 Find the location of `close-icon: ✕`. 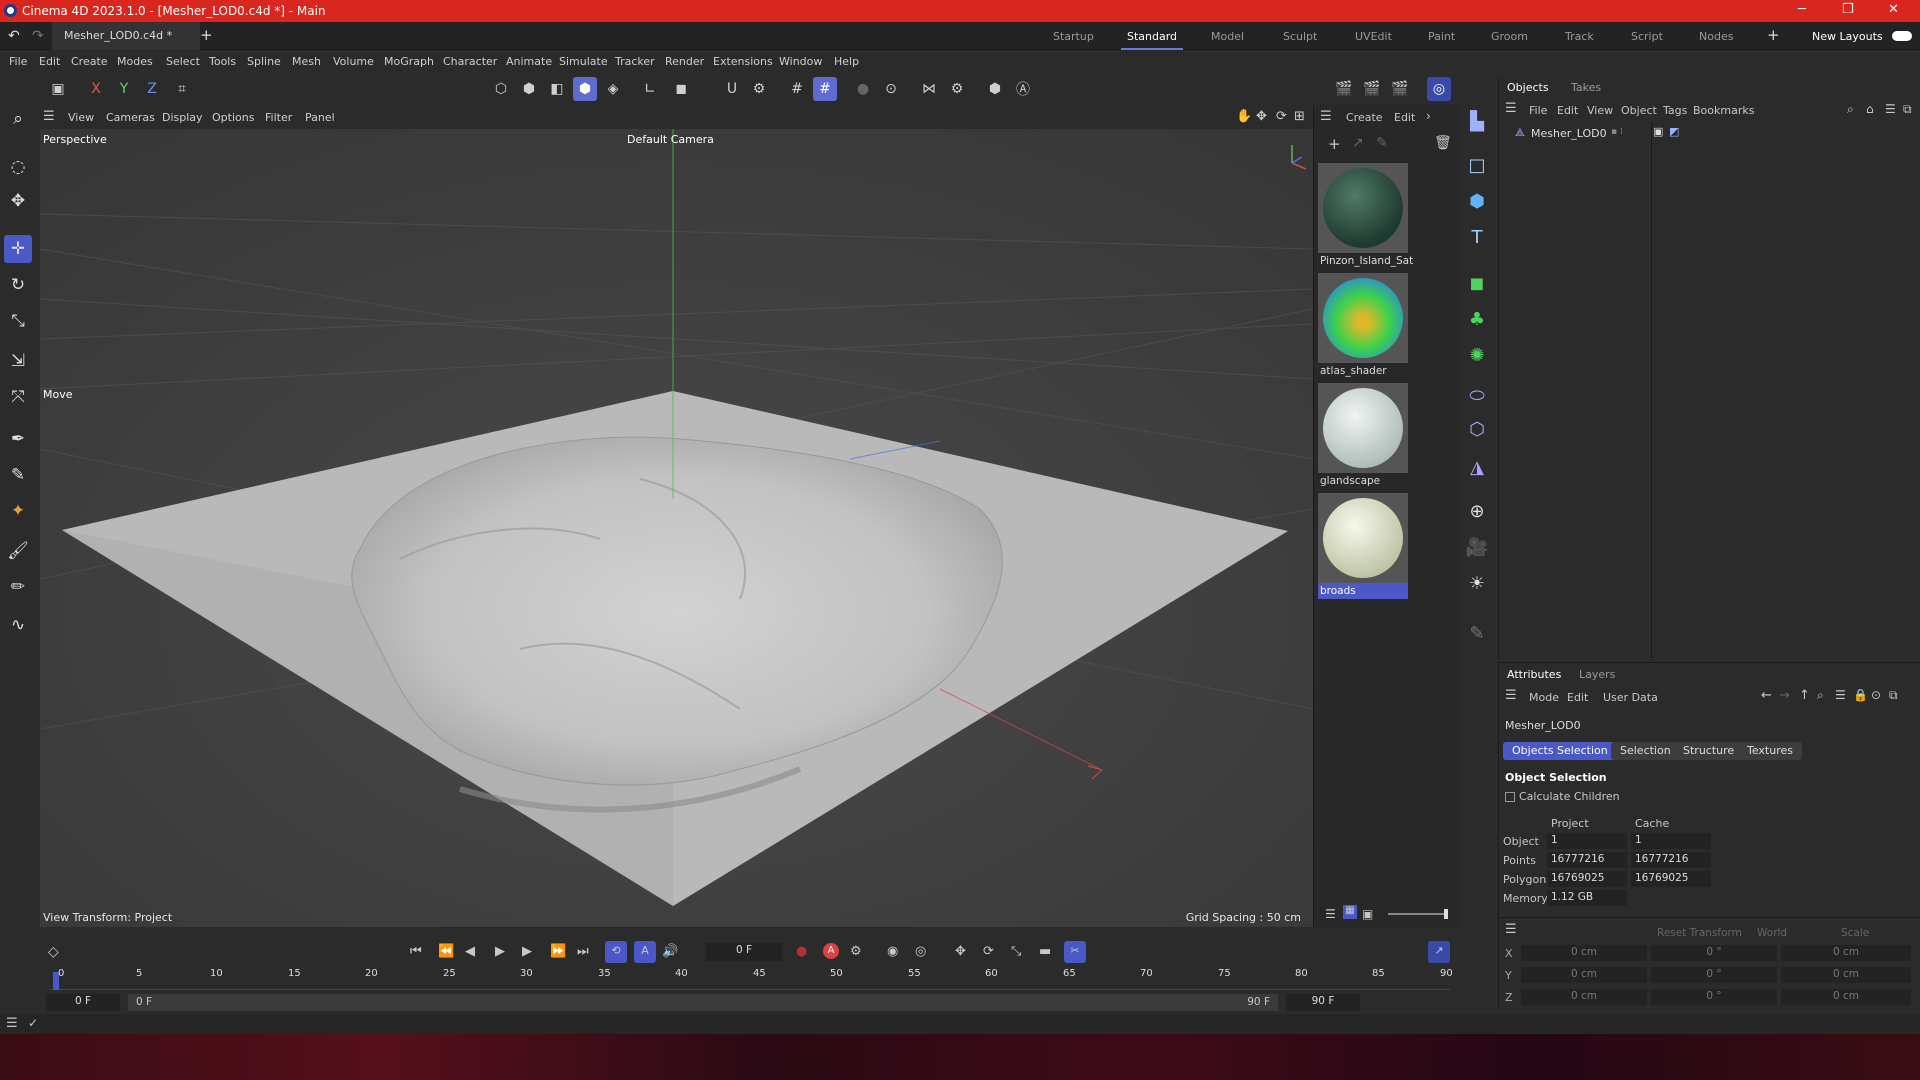

close-icon: ✕ is located at coordinates (1893, 9).